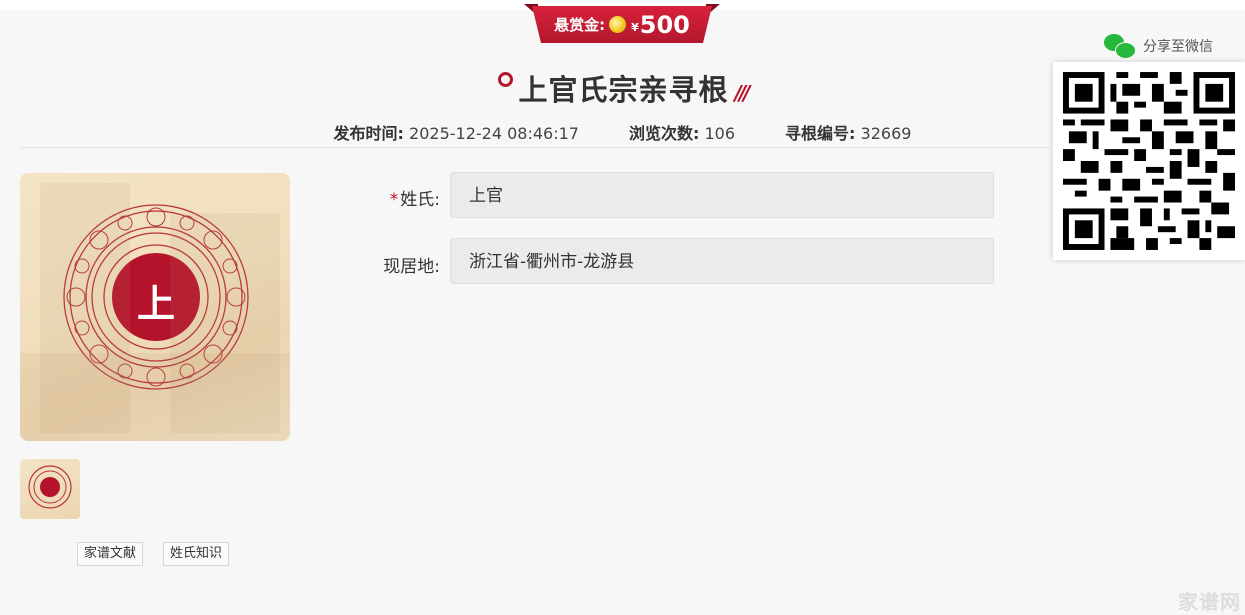 This screenshot has width=1245, height=615. What do you see at coordinates (722, 195) in the screenshot?
I see `surname-field: 上官` at bounding box center [722, 195].